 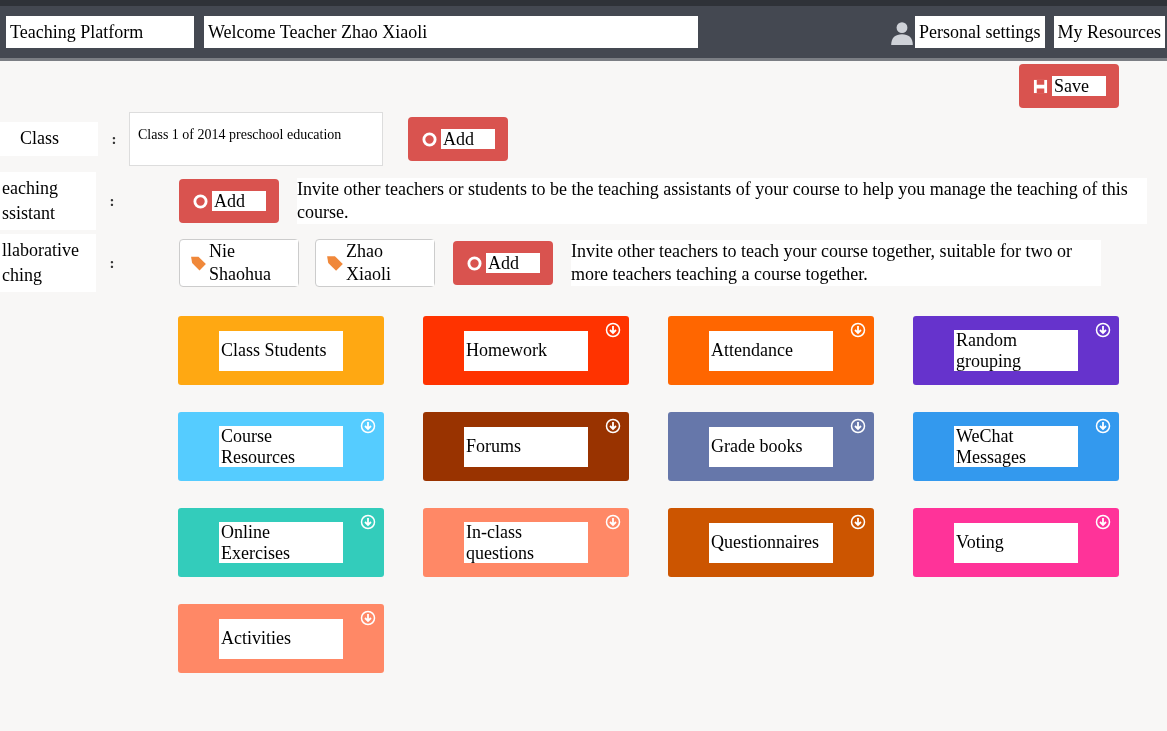 I want to click on tile-label: WeChat Messages, so click(x=1016, y=446).